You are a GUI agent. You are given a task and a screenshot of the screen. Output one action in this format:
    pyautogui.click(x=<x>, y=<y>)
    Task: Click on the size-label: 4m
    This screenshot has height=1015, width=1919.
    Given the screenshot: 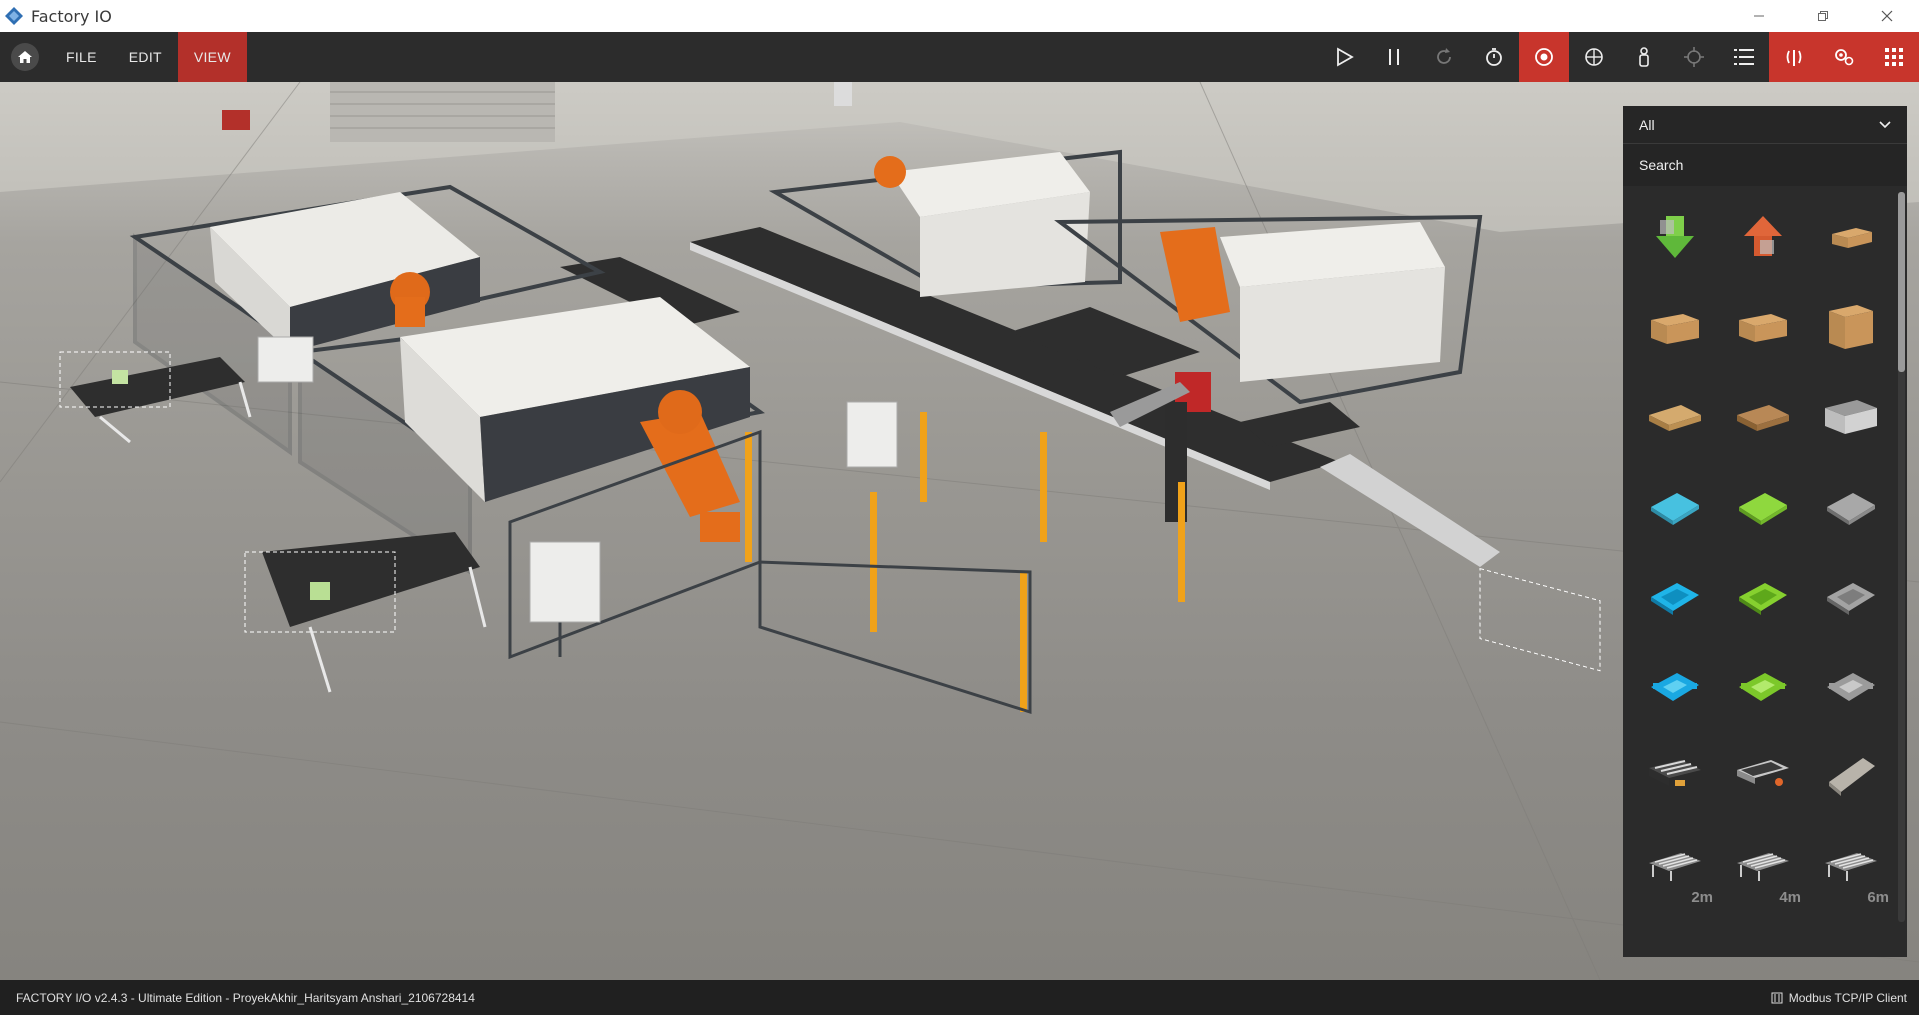 What is the action you would take?
    pyautogui.click(x=1790, y=897)
    